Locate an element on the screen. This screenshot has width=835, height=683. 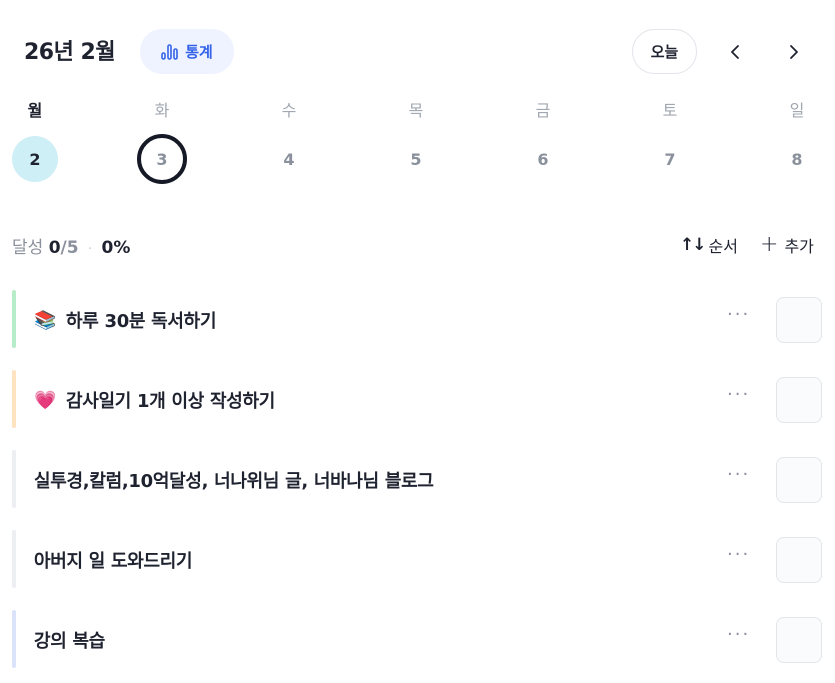
task-item: 💗 감사일기 1개 이상 작성하기 ··· is located at coordinates (417, 399).